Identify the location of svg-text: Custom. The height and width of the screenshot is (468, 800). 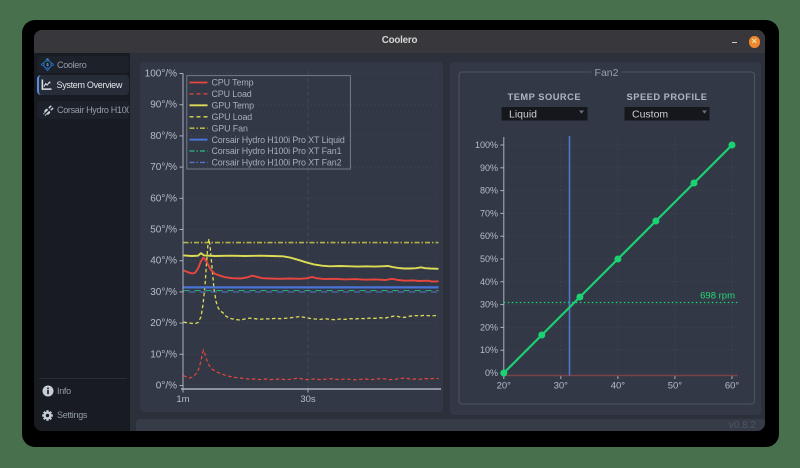
(650, 114).